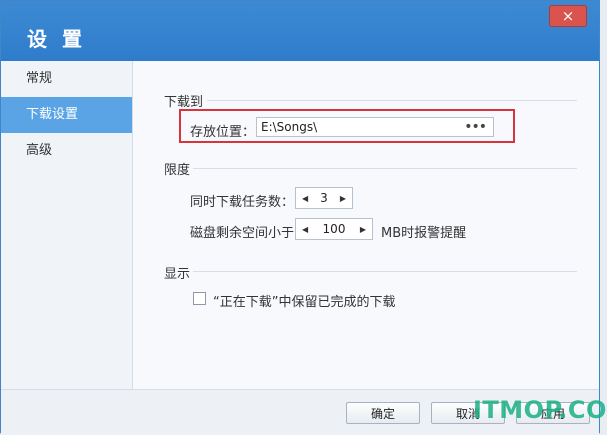 The height and width of the screenshot is (435, 607). Describe the element at coordinates (424, 233) in the screenshot. I see `disk-space-suffix: MB时报警提醒` at that location.